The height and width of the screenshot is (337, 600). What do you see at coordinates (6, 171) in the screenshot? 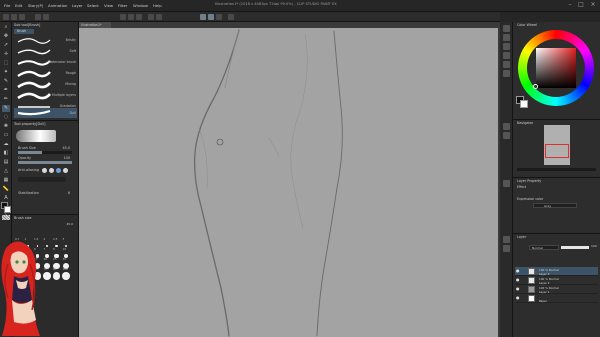
I see `figure-tool-icon: △` at bounding box center [6, 171].